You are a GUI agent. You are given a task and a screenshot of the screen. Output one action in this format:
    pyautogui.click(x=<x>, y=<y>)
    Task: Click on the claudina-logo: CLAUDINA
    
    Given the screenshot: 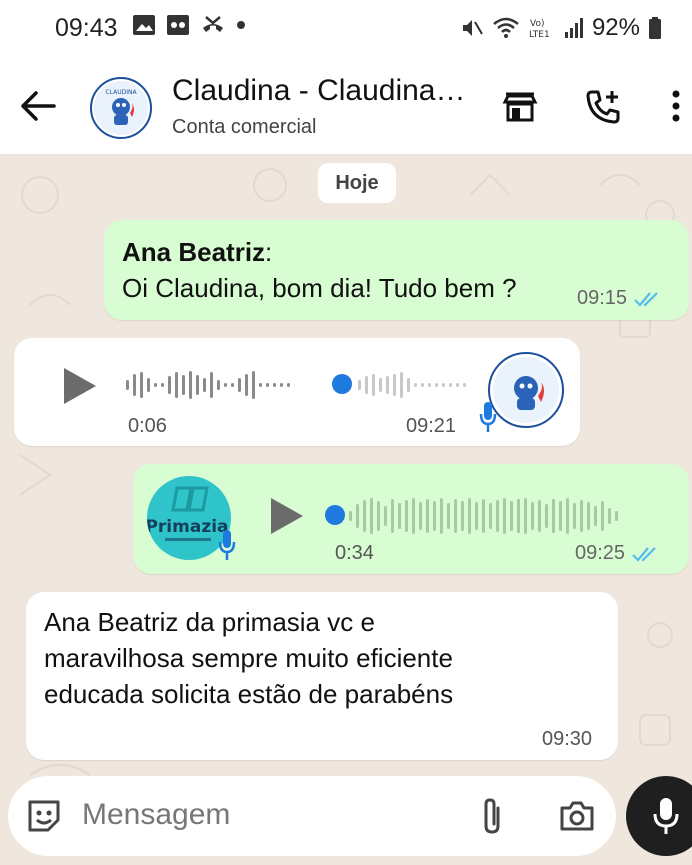 What is the action you would take?
    pyautogui.click(x=121, y=108)
    